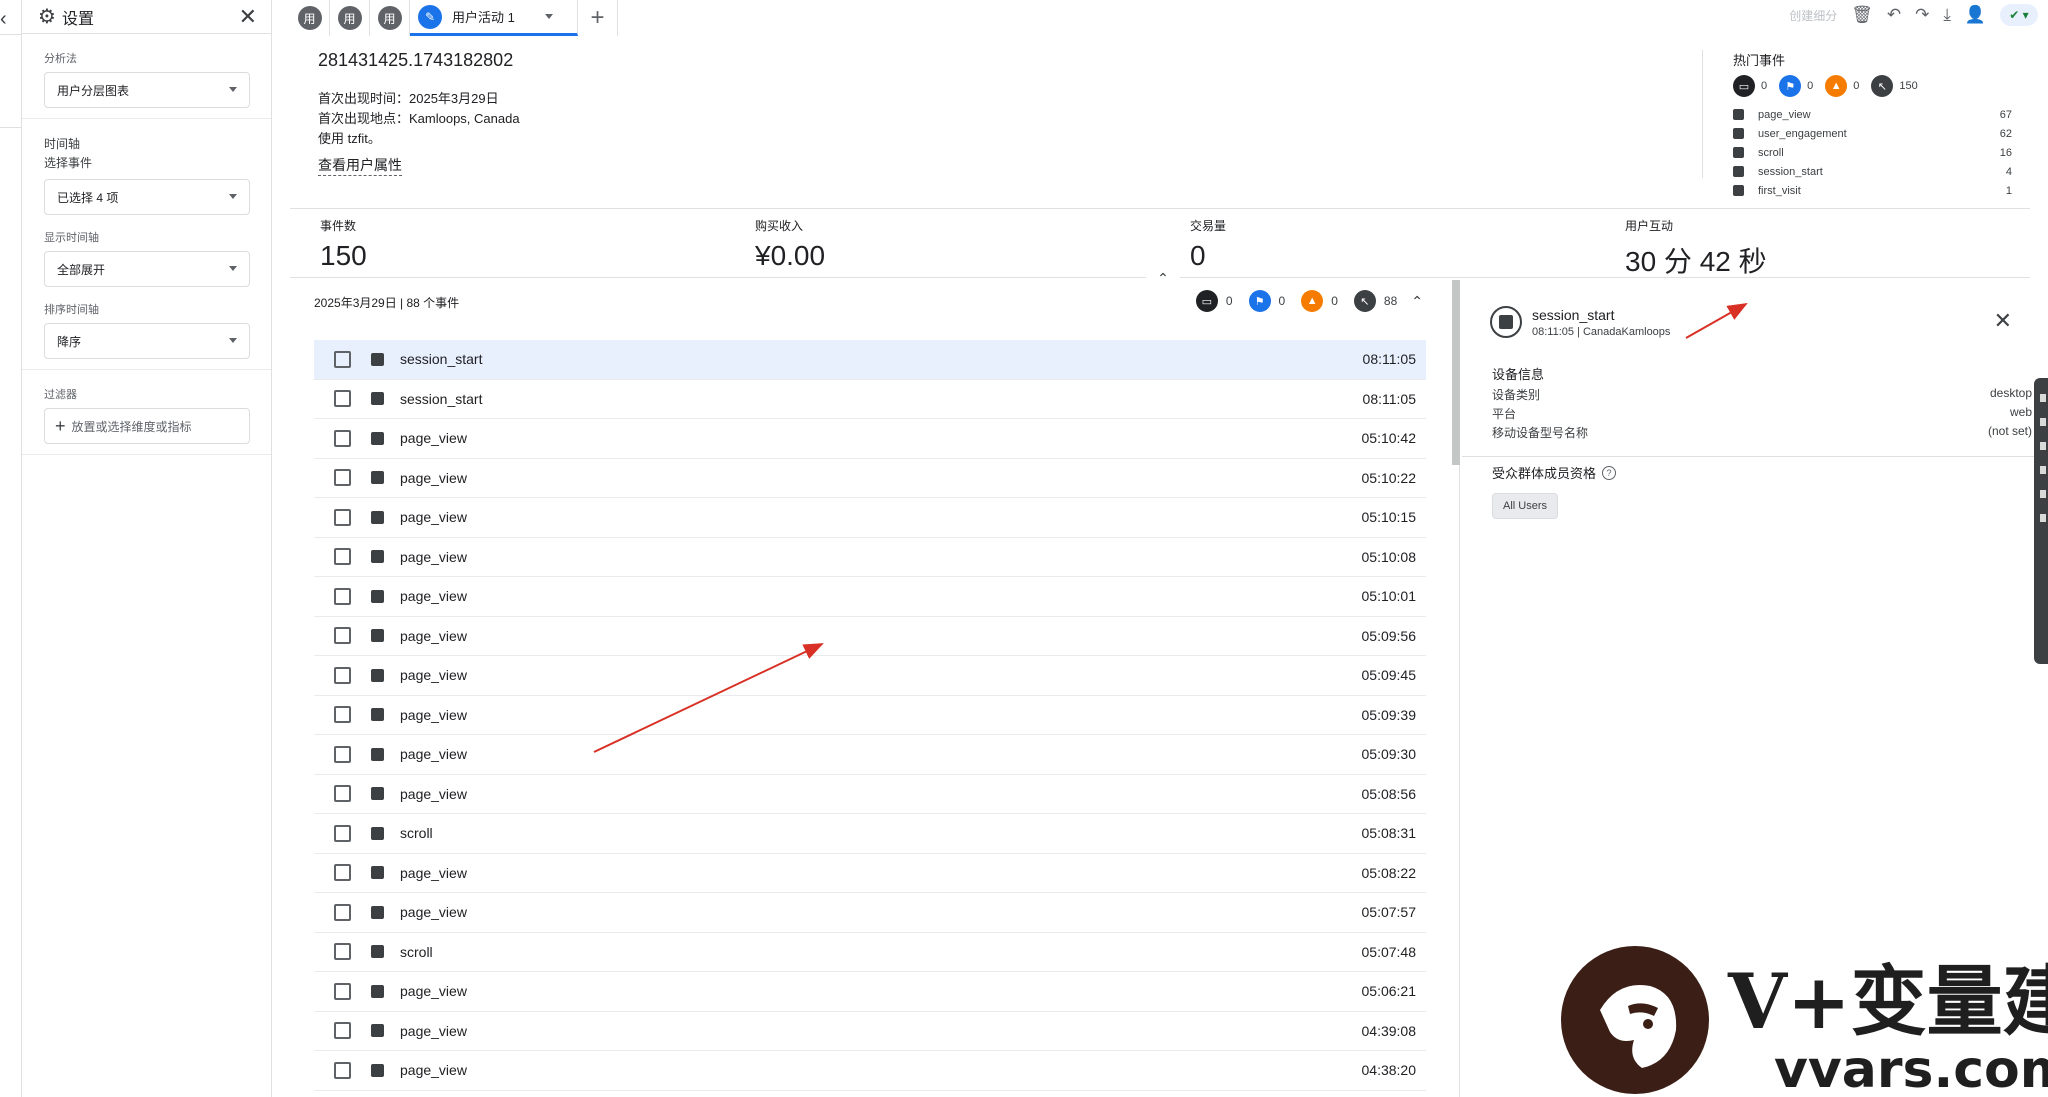 The width and height of the screenshot is (2048, 1097). What do you see at coordinates (1862, 15) in the screenshot?
I see `trash-icon: 🗑` at bounding box center [1862, 15].